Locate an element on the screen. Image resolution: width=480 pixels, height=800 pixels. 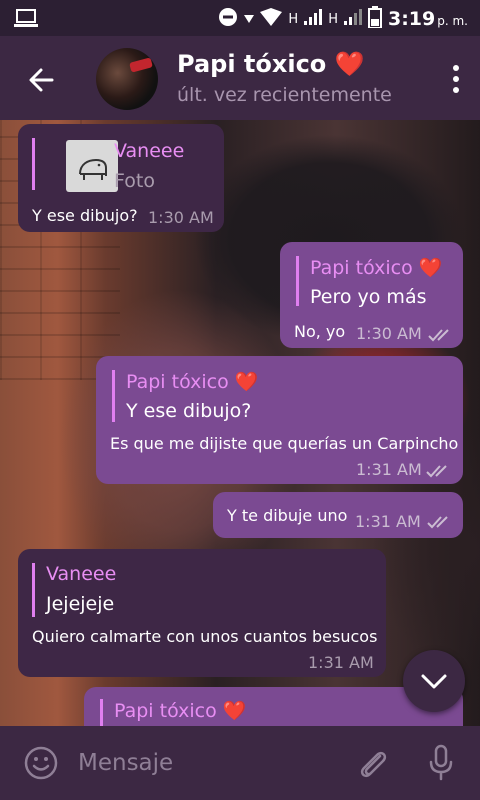
do-not-disturb-icon is located at coordinates (228, 19).